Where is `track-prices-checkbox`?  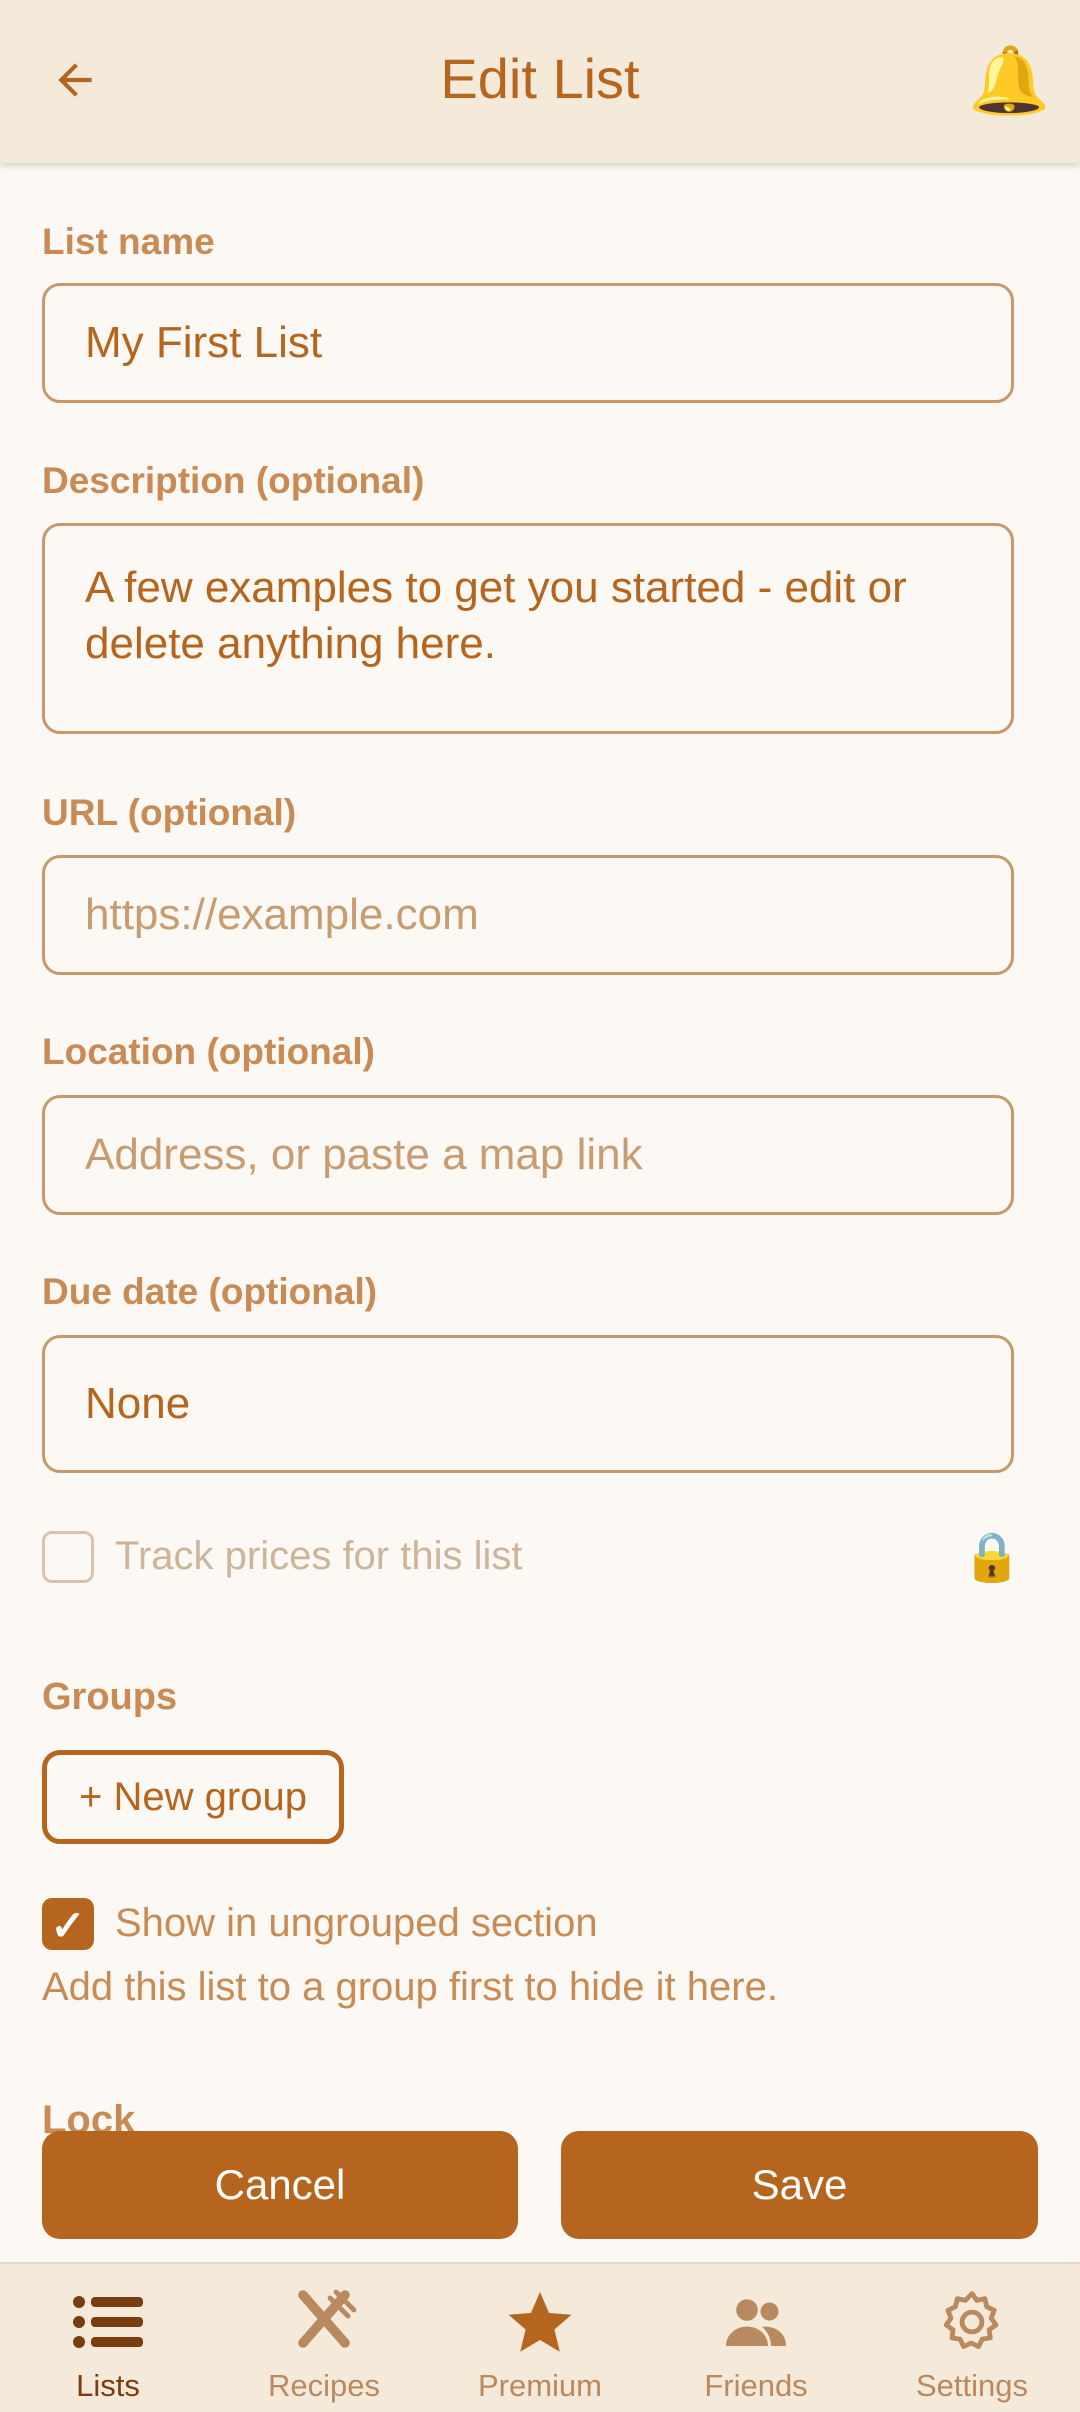
track-prices-checkbox is located at coordinates (68, 1557).